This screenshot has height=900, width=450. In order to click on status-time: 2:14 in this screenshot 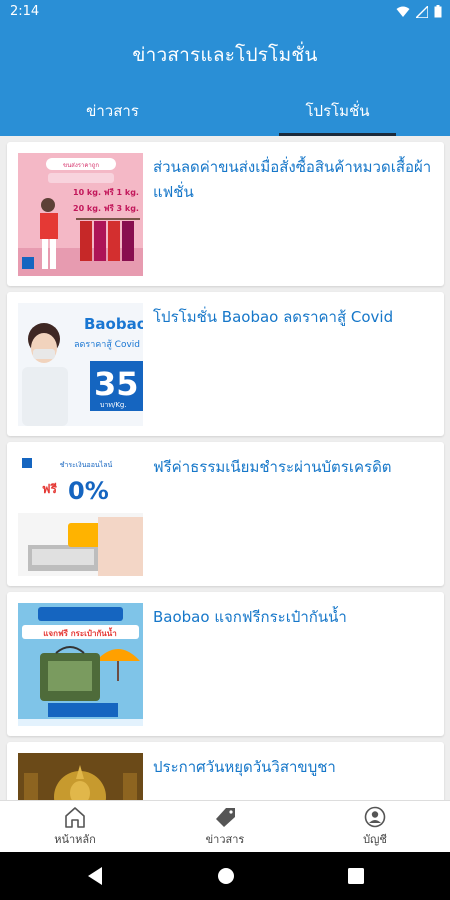, I will do `click(25, 11)`.